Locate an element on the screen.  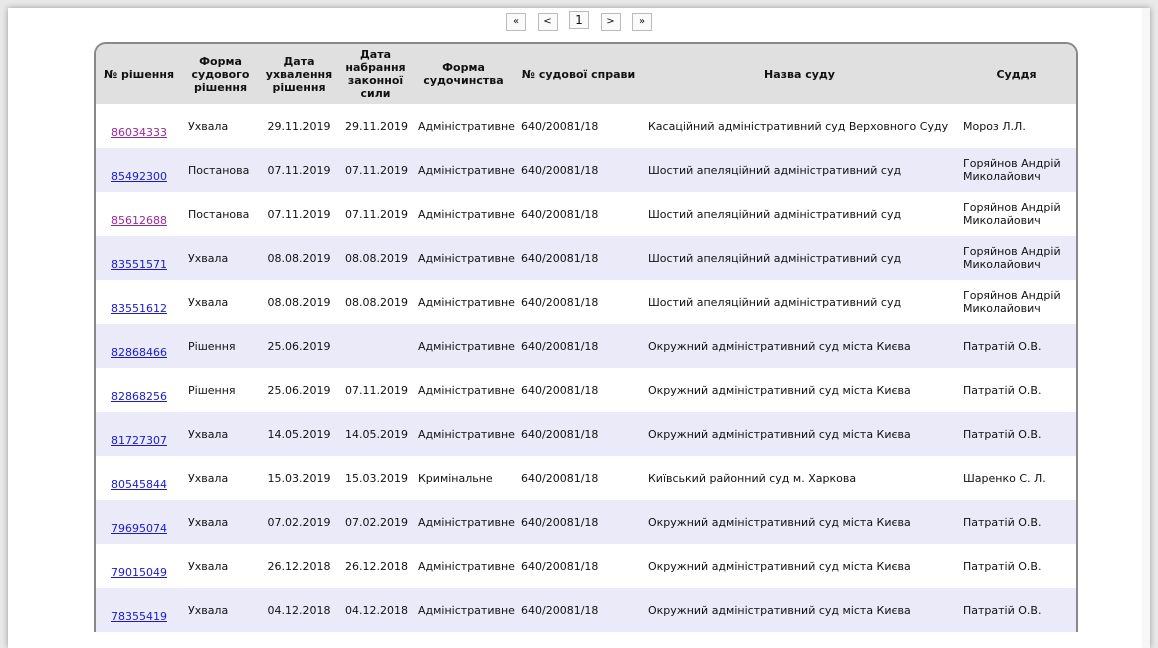
decision-number-cell: 83551612 is located at coordinates (139, 302).